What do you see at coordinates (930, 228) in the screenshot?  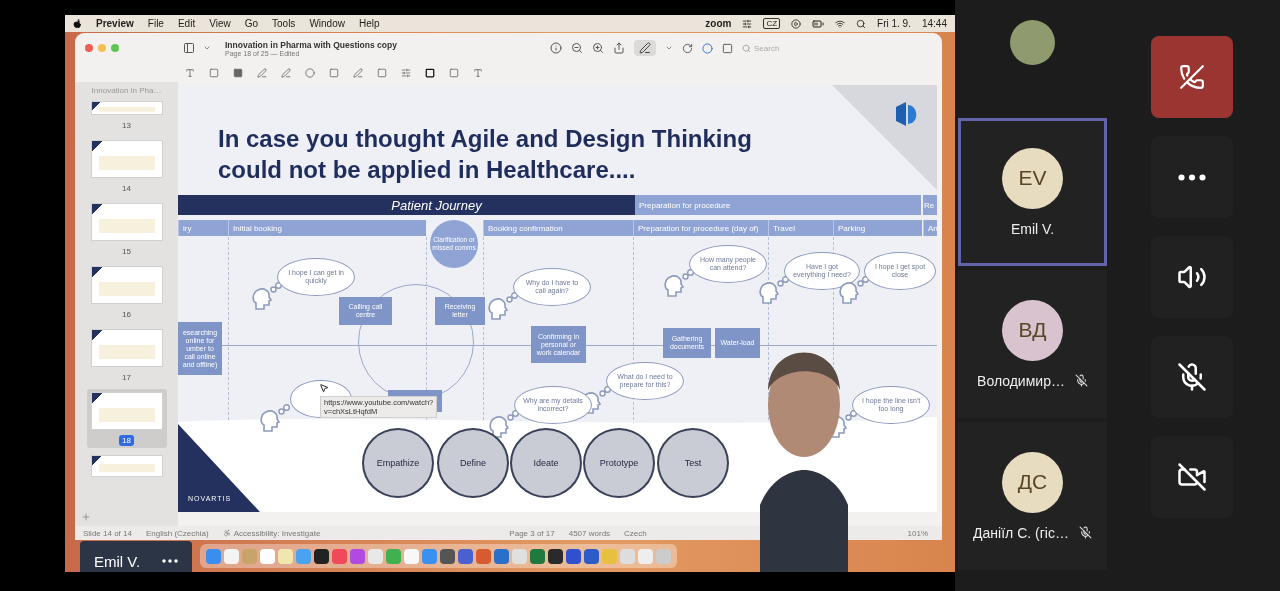 I see `stage-header: An` at bounding box center [930, 228].